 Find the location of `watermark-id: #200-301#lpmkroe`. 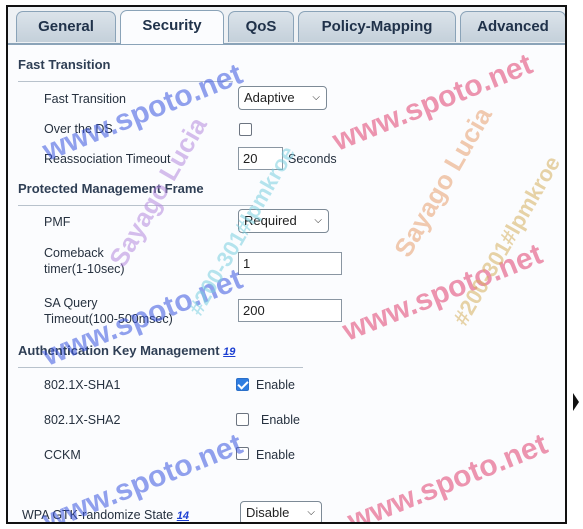

watermark-id: #200-301#lpmkroe is located at coordinates (507, 240).